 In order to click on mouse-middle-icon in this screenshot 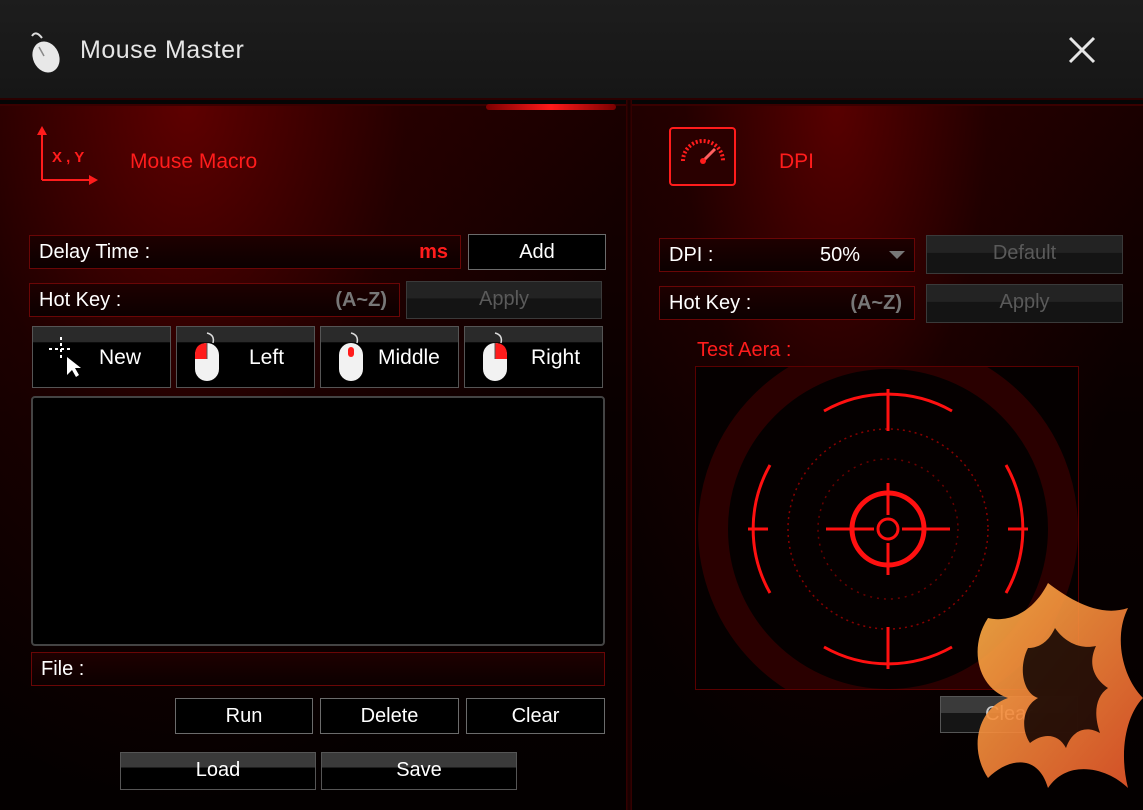, I will do `click(351, 356)`.